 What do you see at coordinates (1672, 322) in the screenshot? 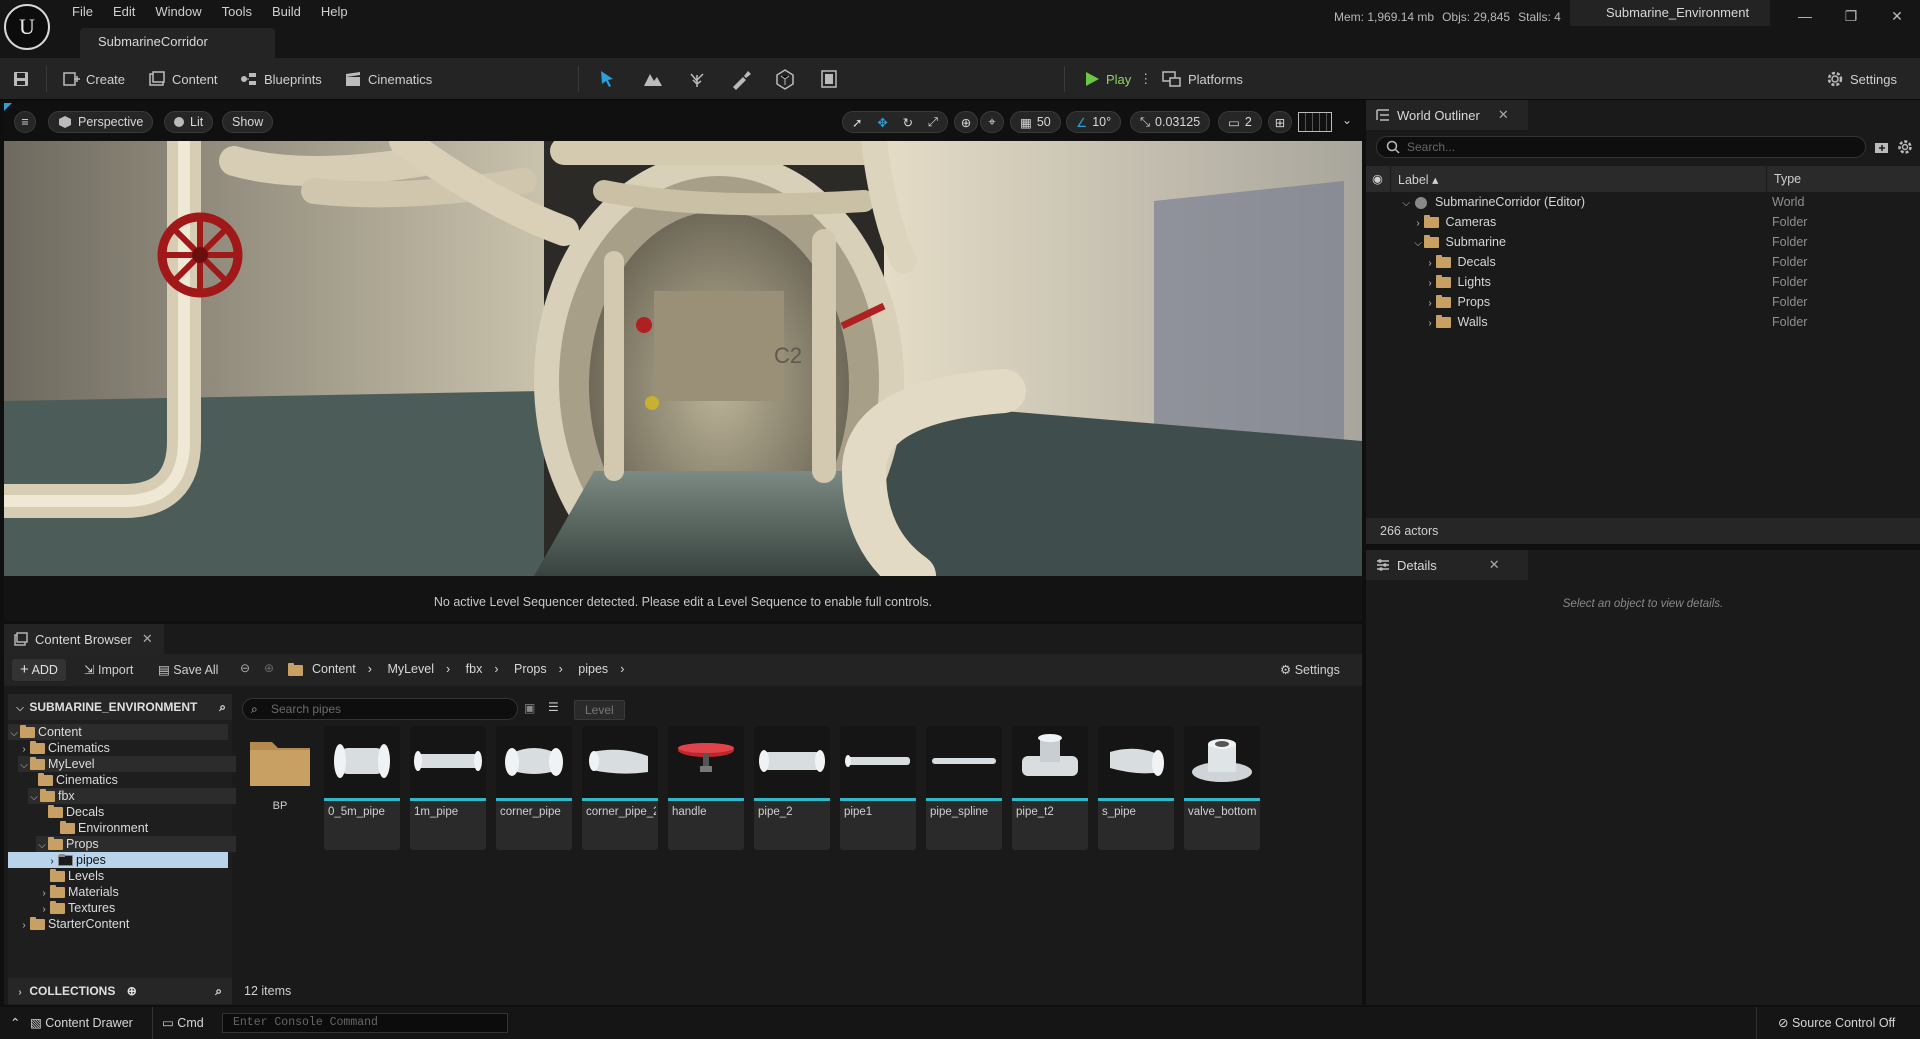
I see `outliner-row-walls: › Walls Folder` at bounding box center [1672, 322].